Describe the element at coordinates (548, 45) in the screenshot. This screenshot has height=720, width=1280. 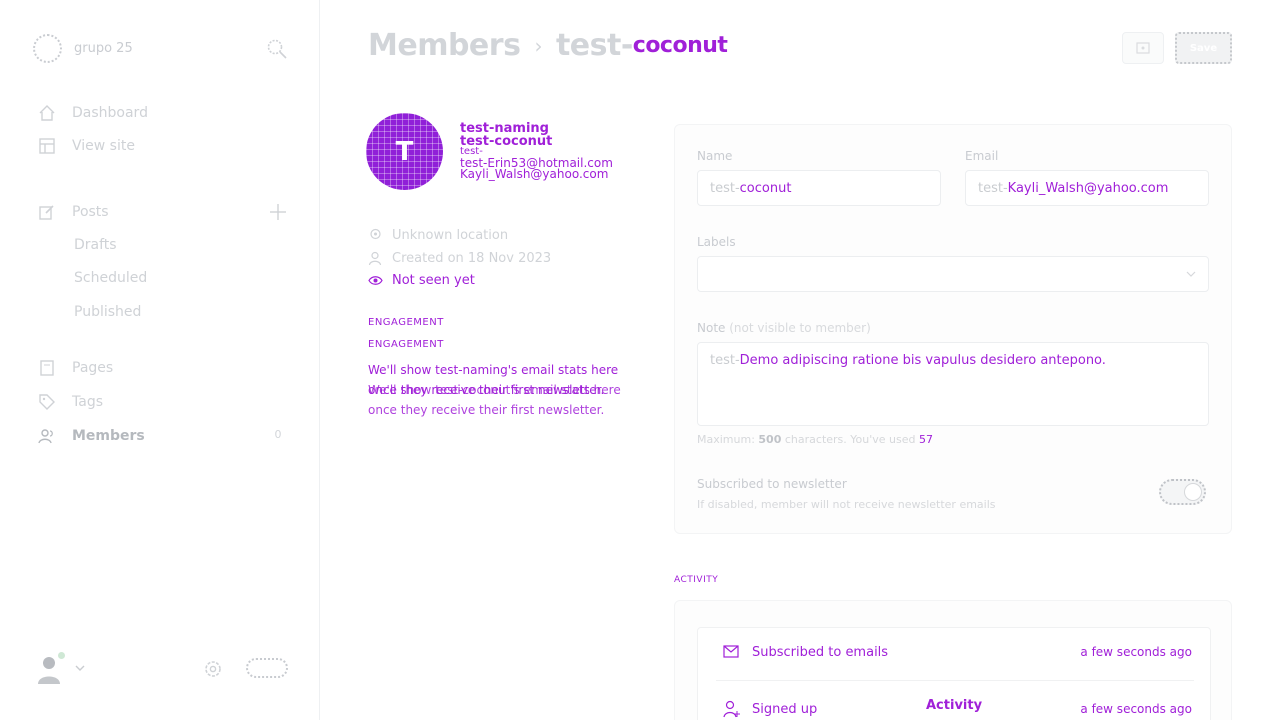
I see `breadcrumb: Members › test-coconut` at that location.